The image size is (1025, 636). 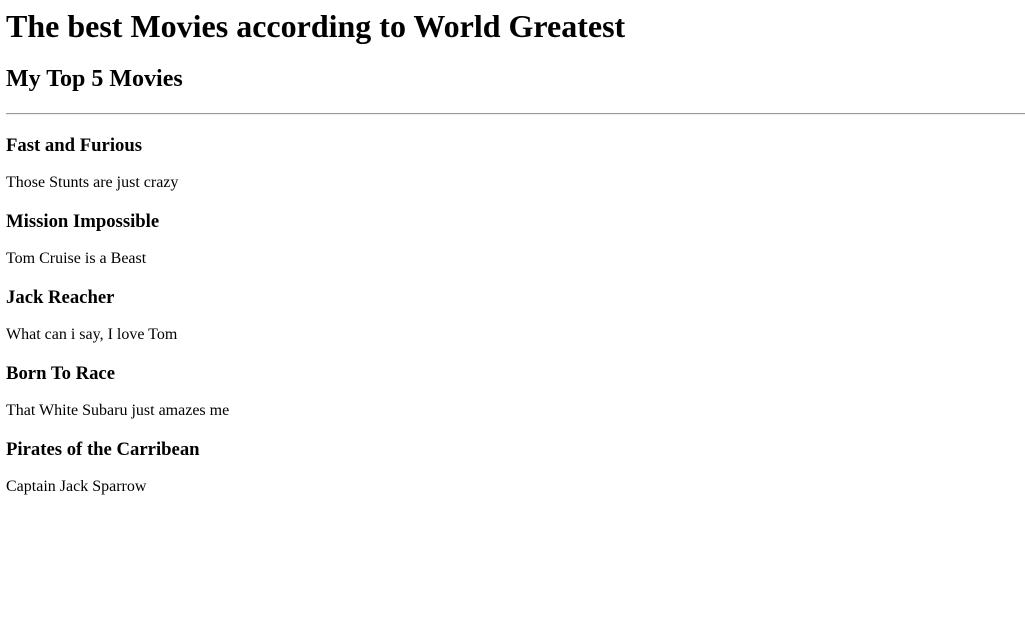 What do you see at coordinates (92, 334) in the screenshot?
I see `movie-comment: What can i say, I love Tom` at bounding box center [92, 334].